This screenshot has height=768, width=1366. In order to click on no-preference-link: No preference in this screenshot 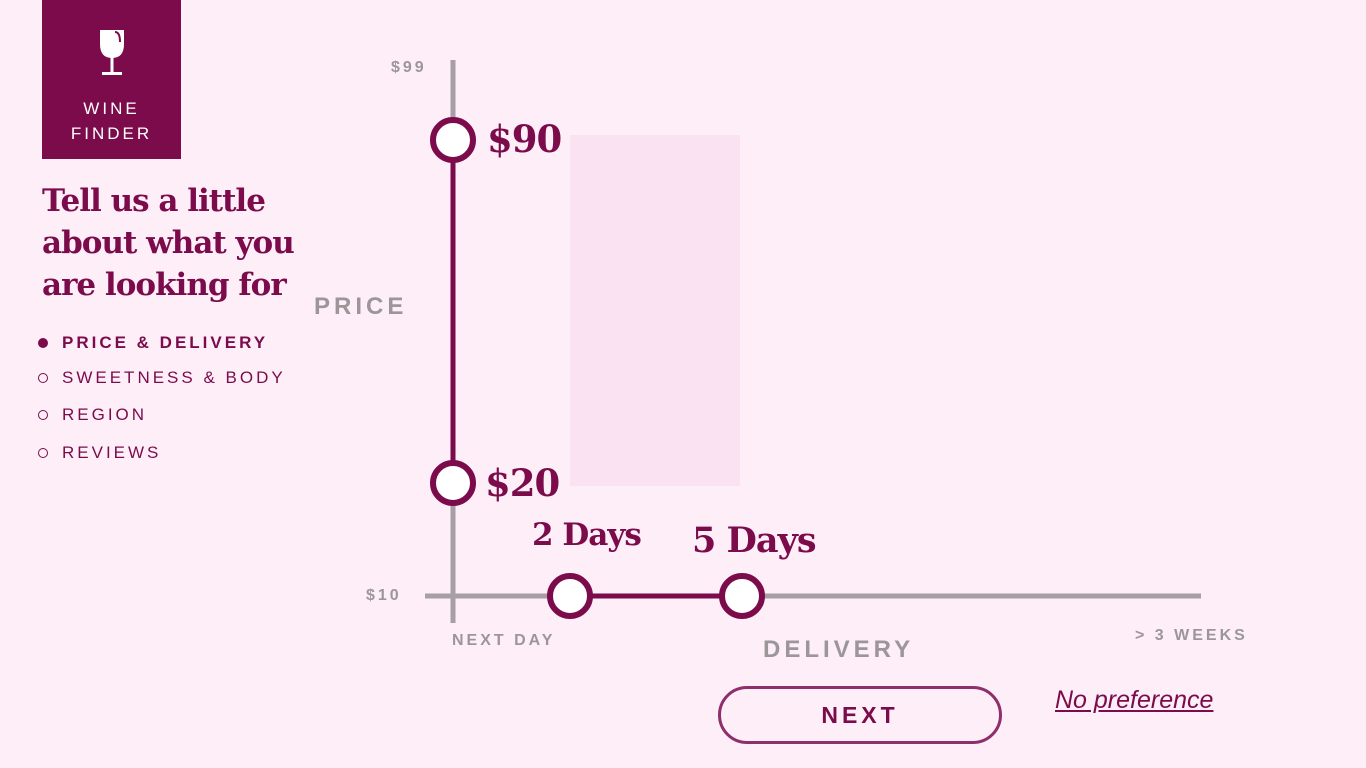, I will do `click(1134, 700)`.